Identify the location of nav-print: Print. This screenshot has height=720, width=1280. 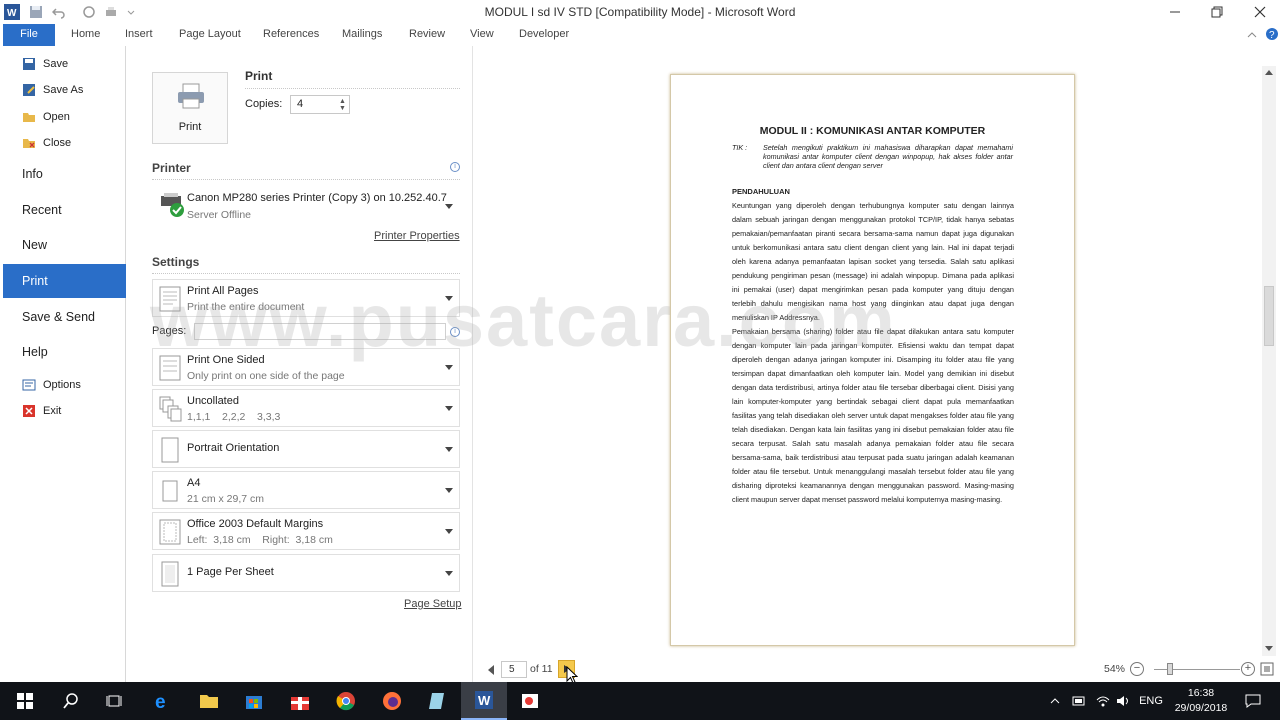
(68, 281).